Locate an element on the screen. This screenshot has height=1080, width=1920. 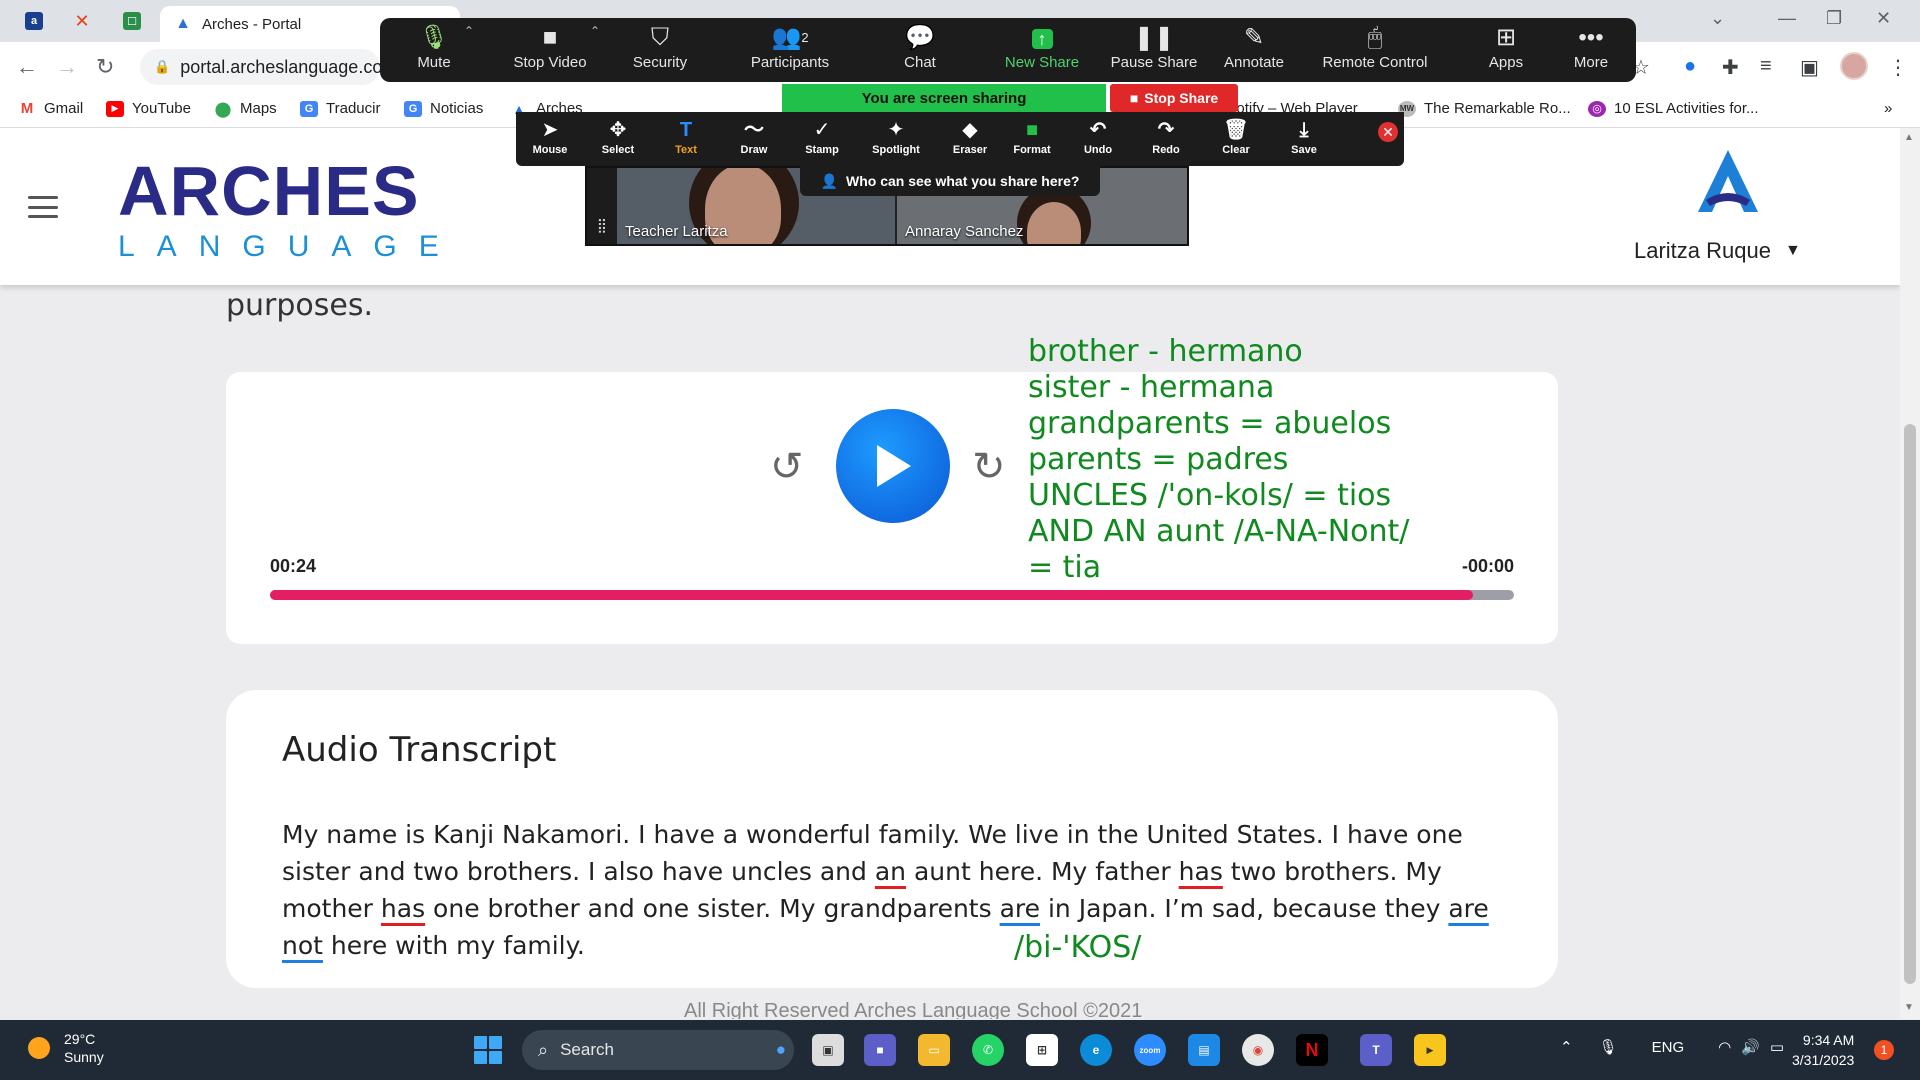
progress-bar is located at coordinates (892, 595).